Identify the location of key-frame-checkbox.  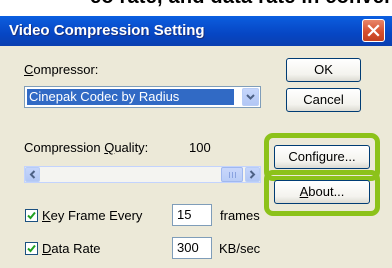
(31, 215).